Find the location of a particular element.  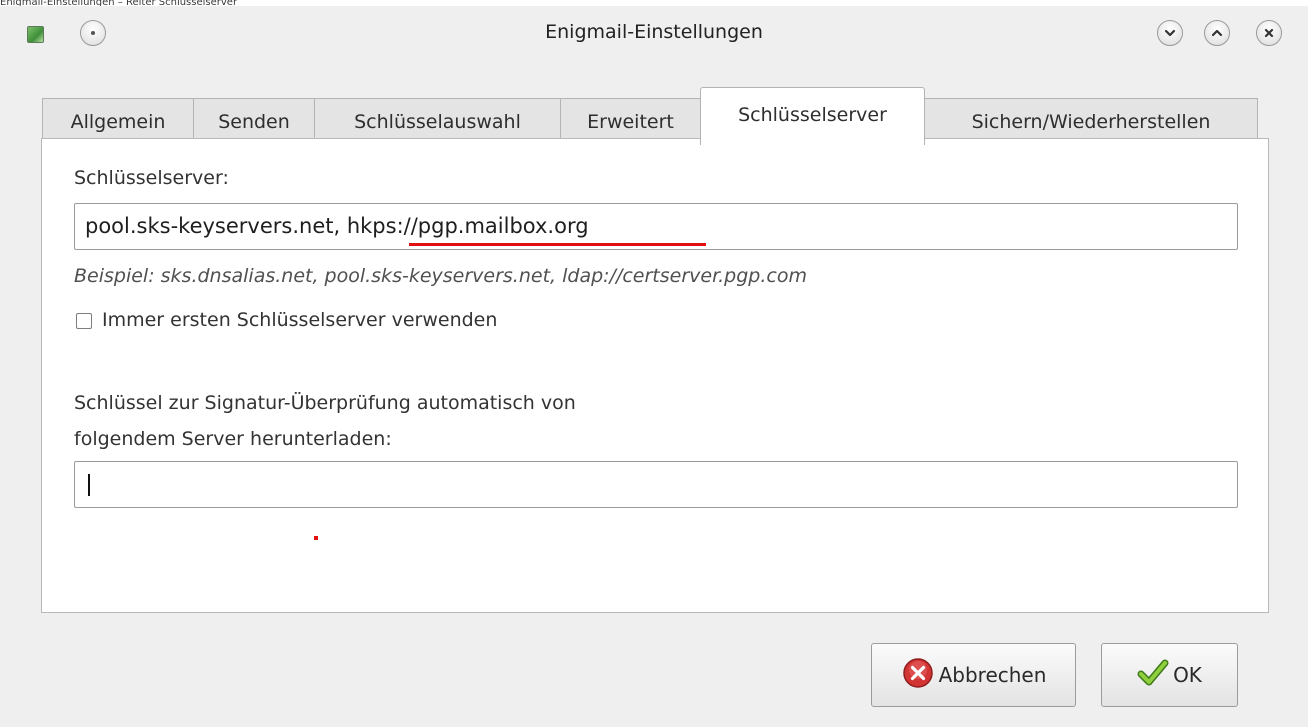

always-first-checkbox is located at coordinates (84, 321).